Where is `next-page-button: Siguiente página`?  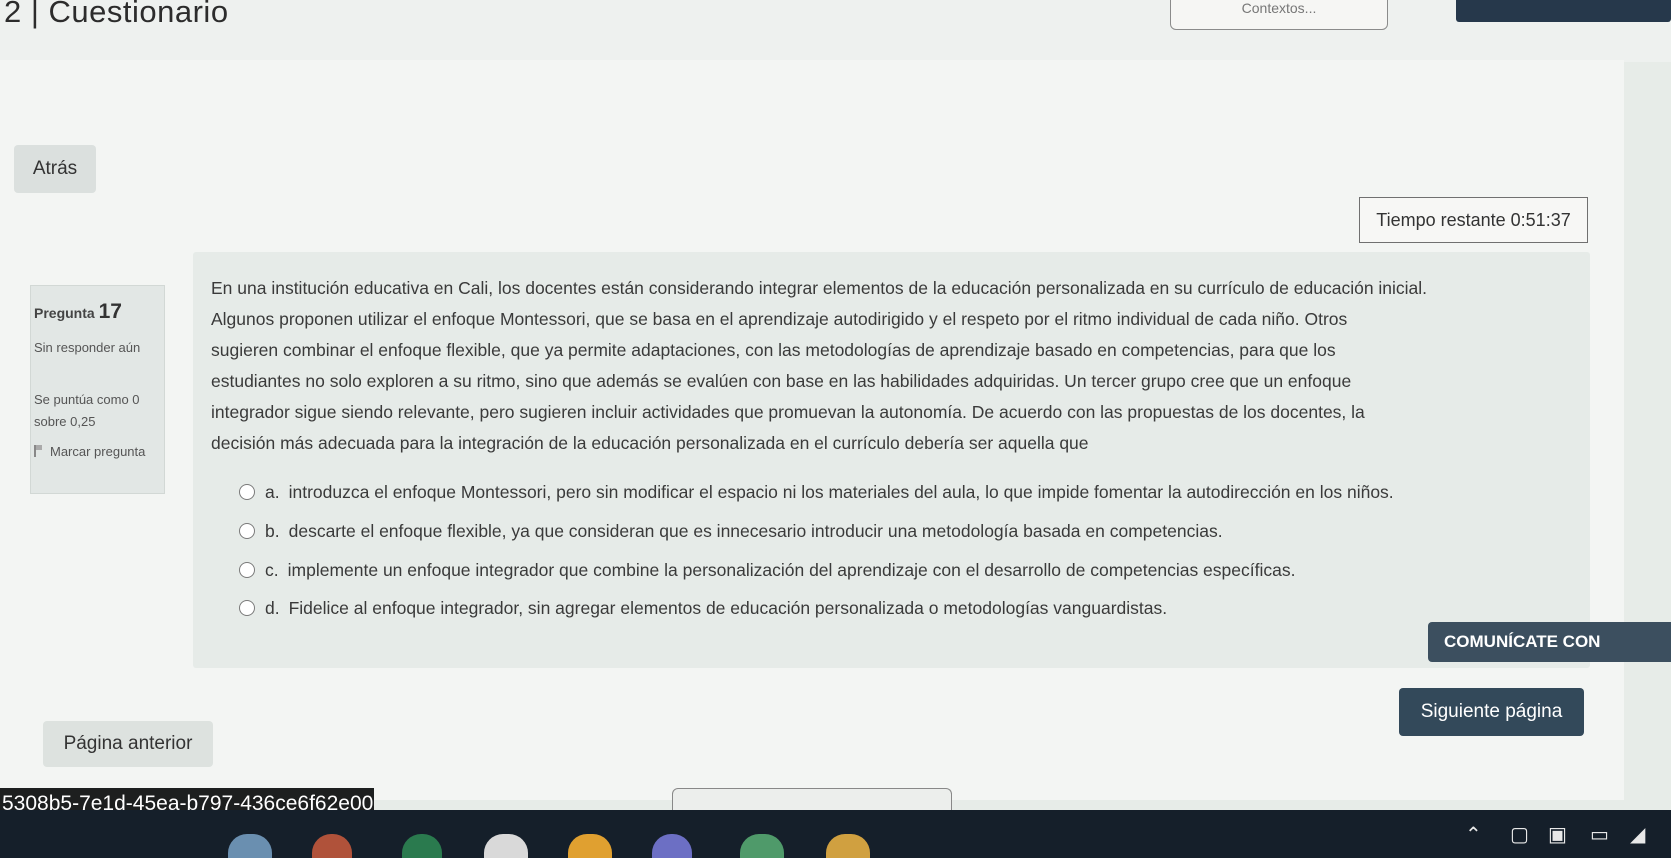 next-page-button: Siguiente página is located at coordinates (1491, 712).